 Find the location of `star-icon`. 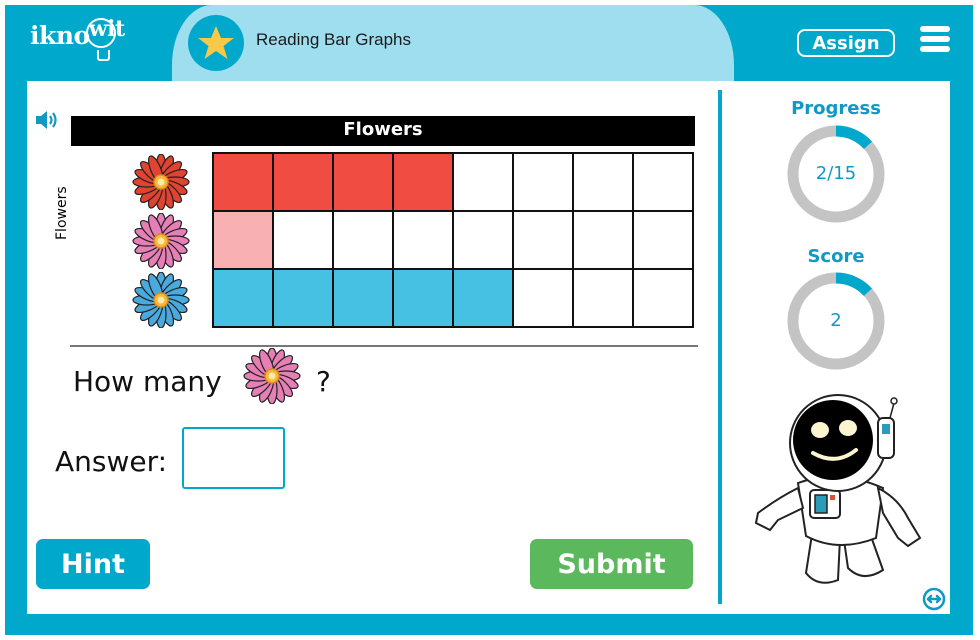

star-icon is located at coordinates (216, 43).